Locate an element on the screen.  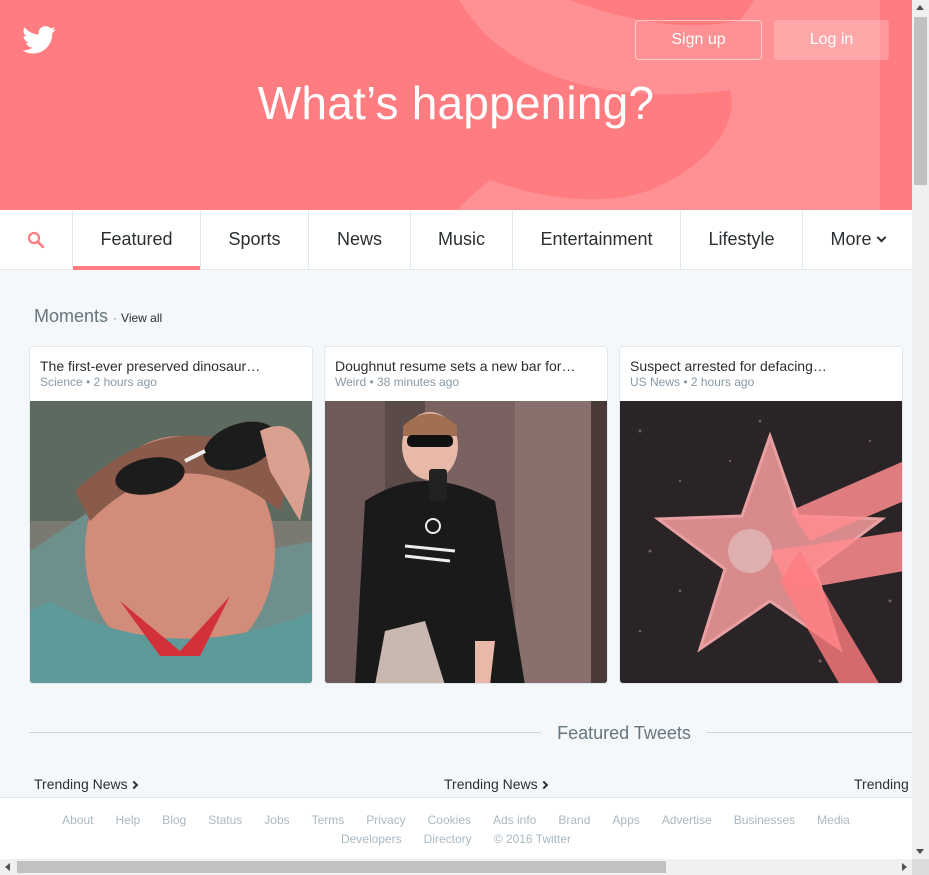
hero-title: What’s happening? is located at coordinates (456, 103).